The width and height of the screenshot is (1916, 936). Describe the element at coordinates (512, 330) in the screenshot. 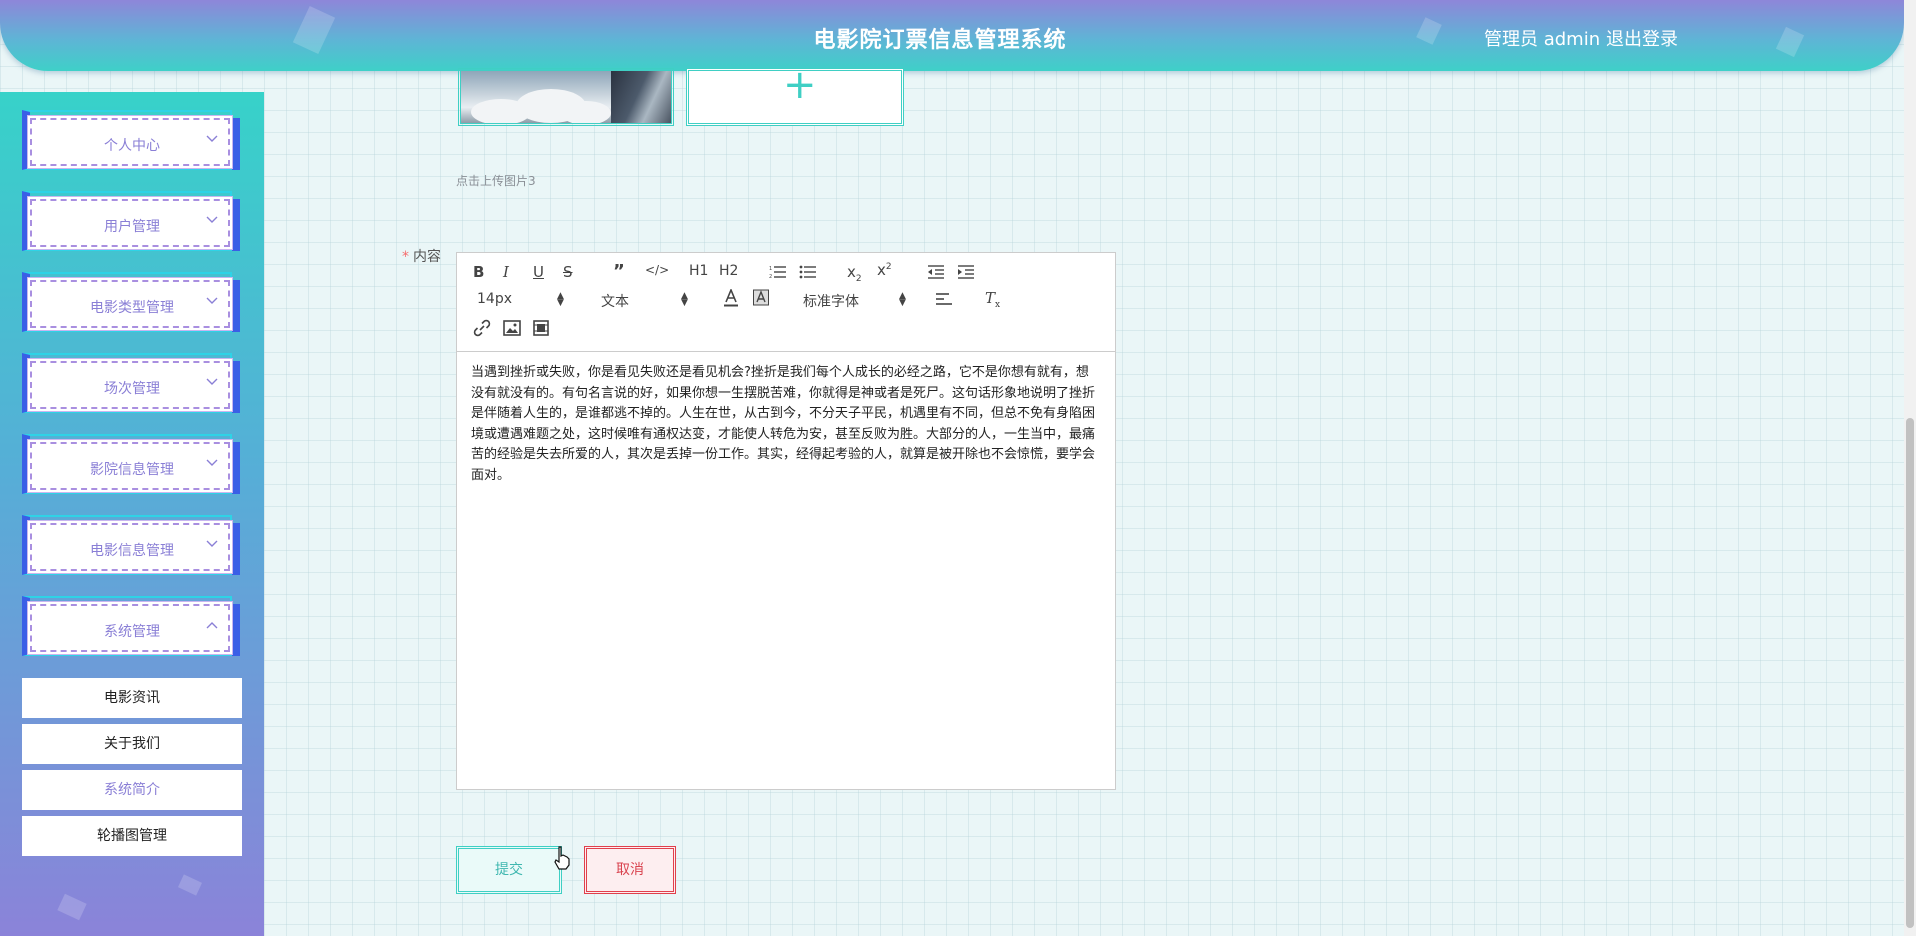

I see `image-icon` at that location.